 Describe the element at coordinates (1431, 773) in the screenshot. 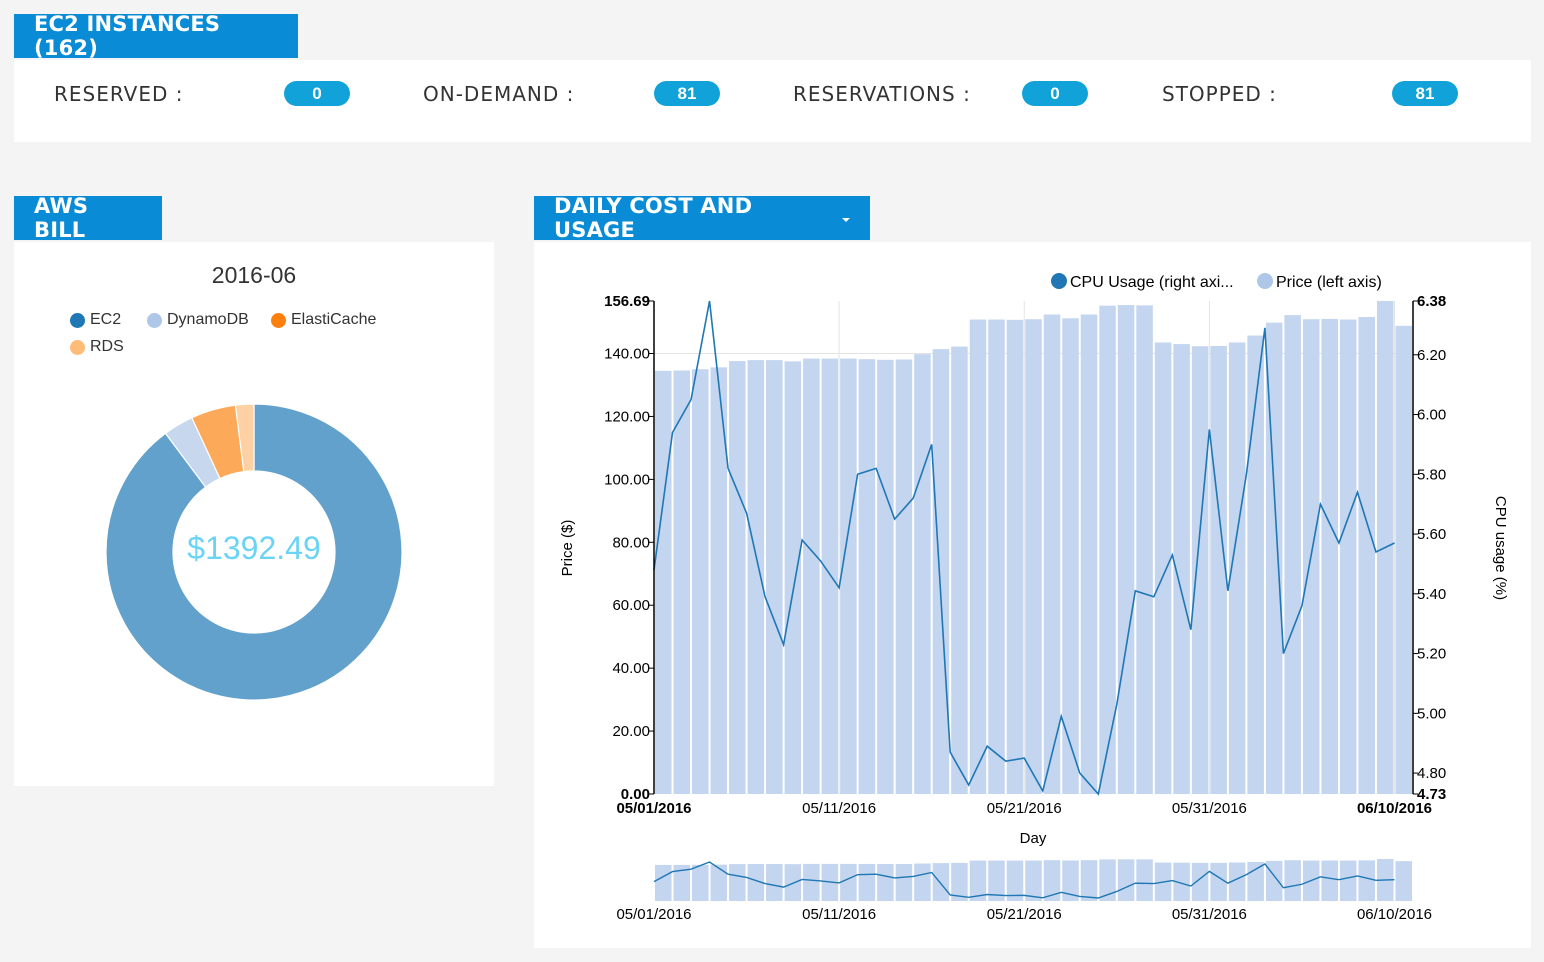

I see `right-tick-label: 4.80` at that location.